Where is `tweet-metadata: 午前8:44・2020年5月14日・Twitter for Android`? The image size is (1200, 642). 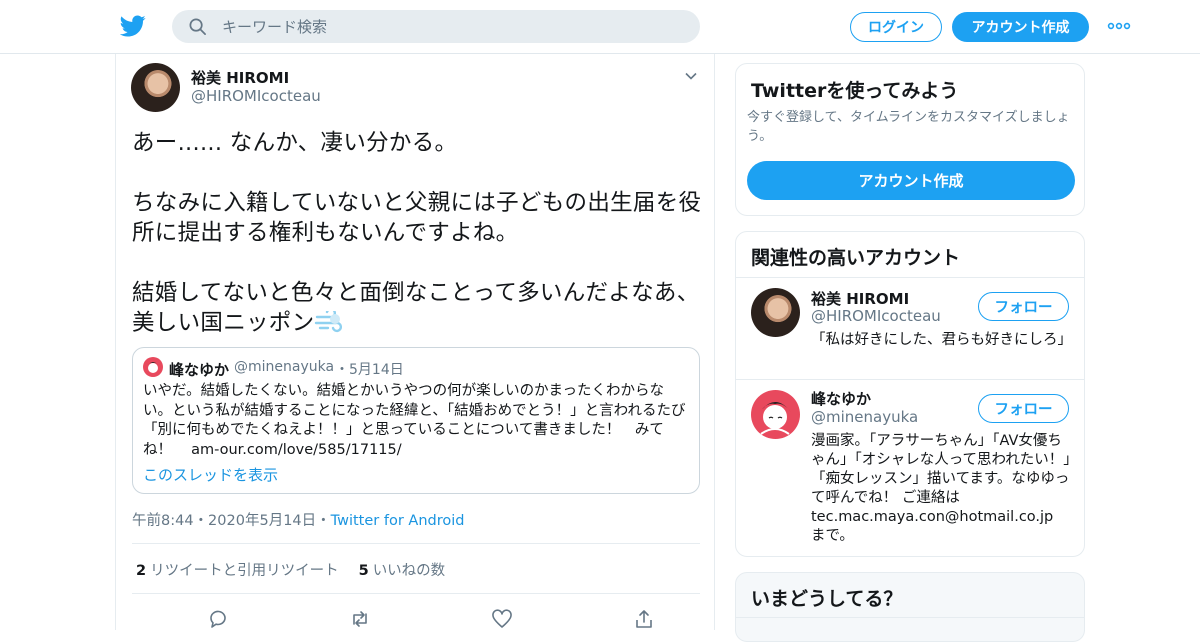
tweet-metadata: 午前8:44・2020年5月14日・Twitter for Android is located at coordinates (298, 519).